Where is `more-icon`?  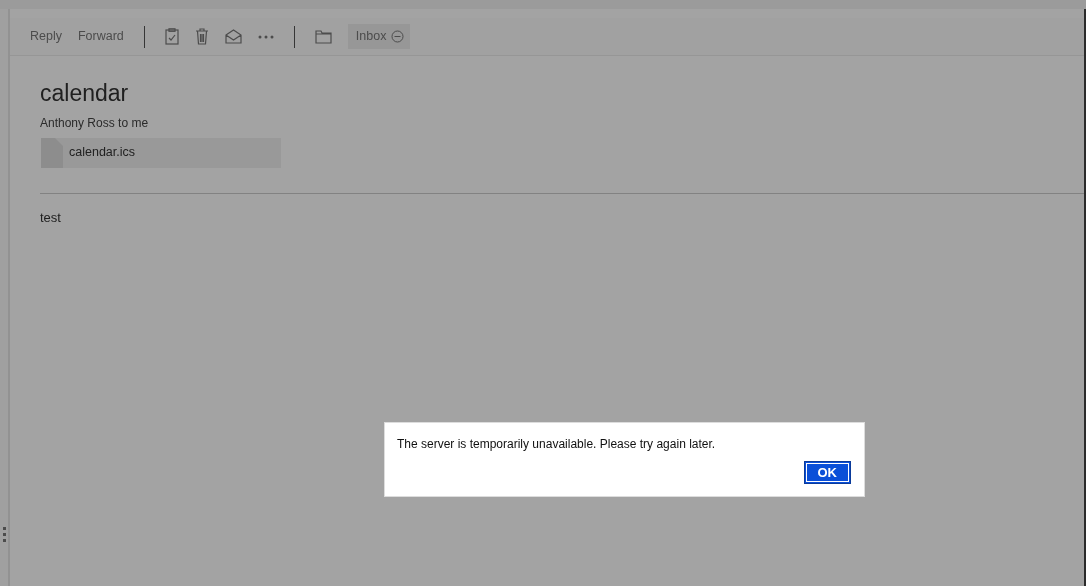 more-icon is located at coordinates (265, 36).